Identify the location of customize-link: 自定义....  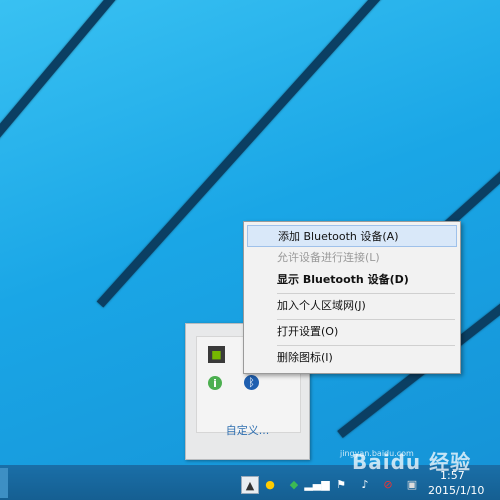
(247, 430).